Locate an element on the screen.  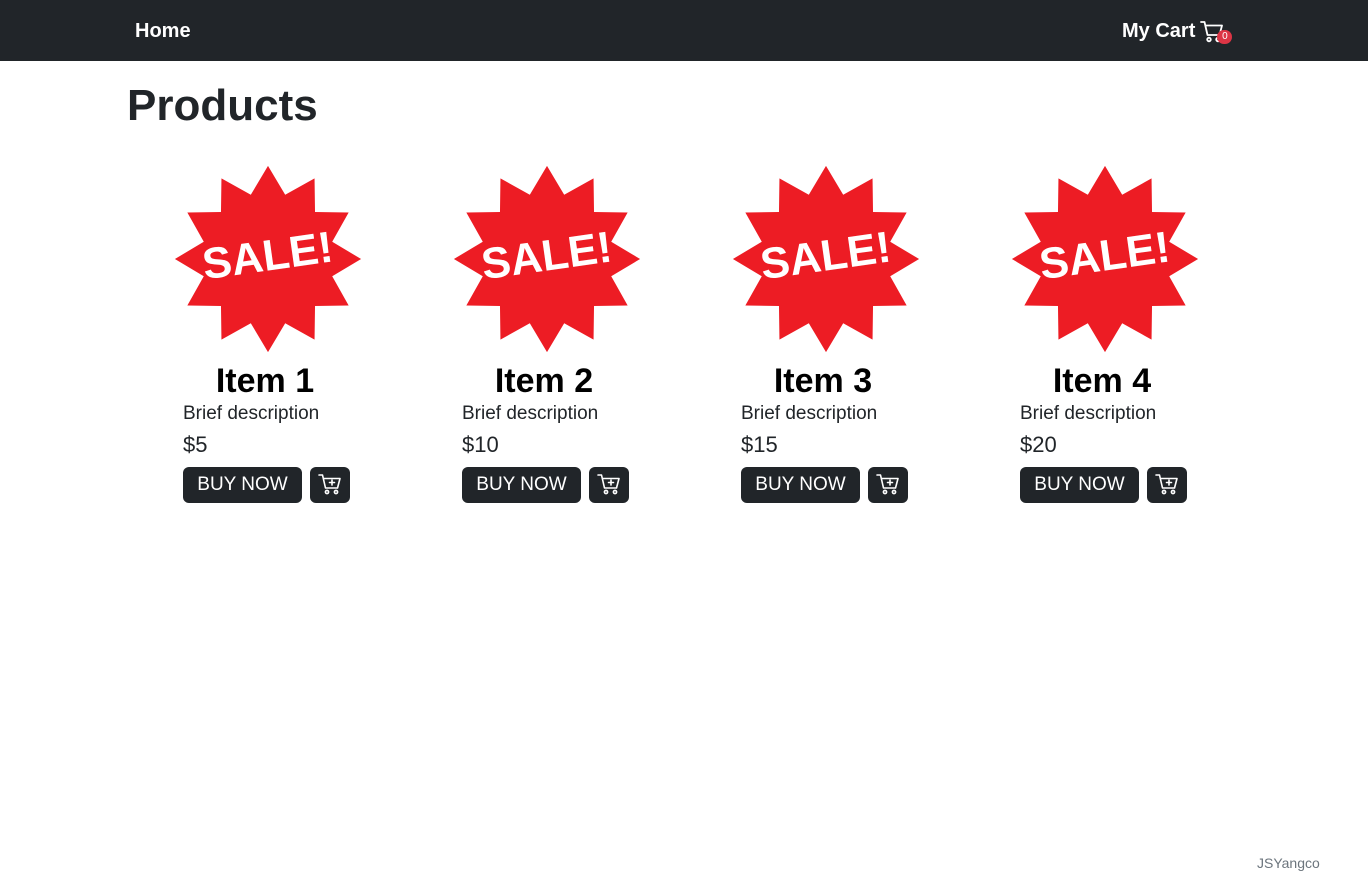
nav-home-link: Home is located at coordinates (163, 31).